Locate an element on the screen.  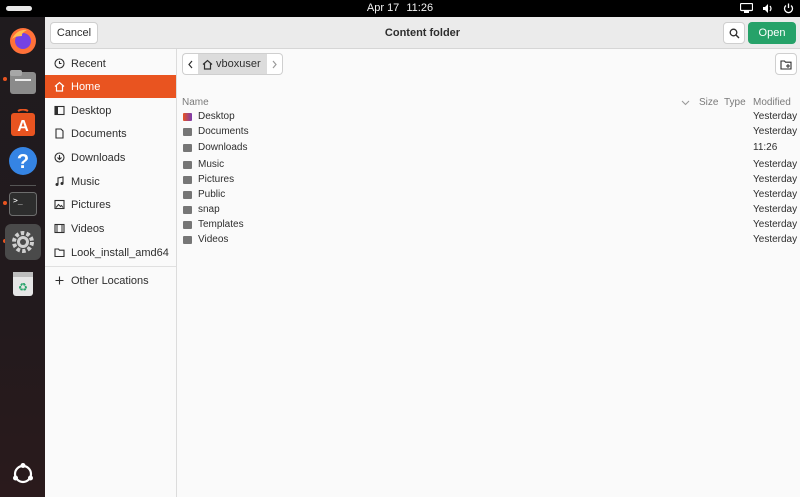
plus-icon is located at coordinates (59, 280).